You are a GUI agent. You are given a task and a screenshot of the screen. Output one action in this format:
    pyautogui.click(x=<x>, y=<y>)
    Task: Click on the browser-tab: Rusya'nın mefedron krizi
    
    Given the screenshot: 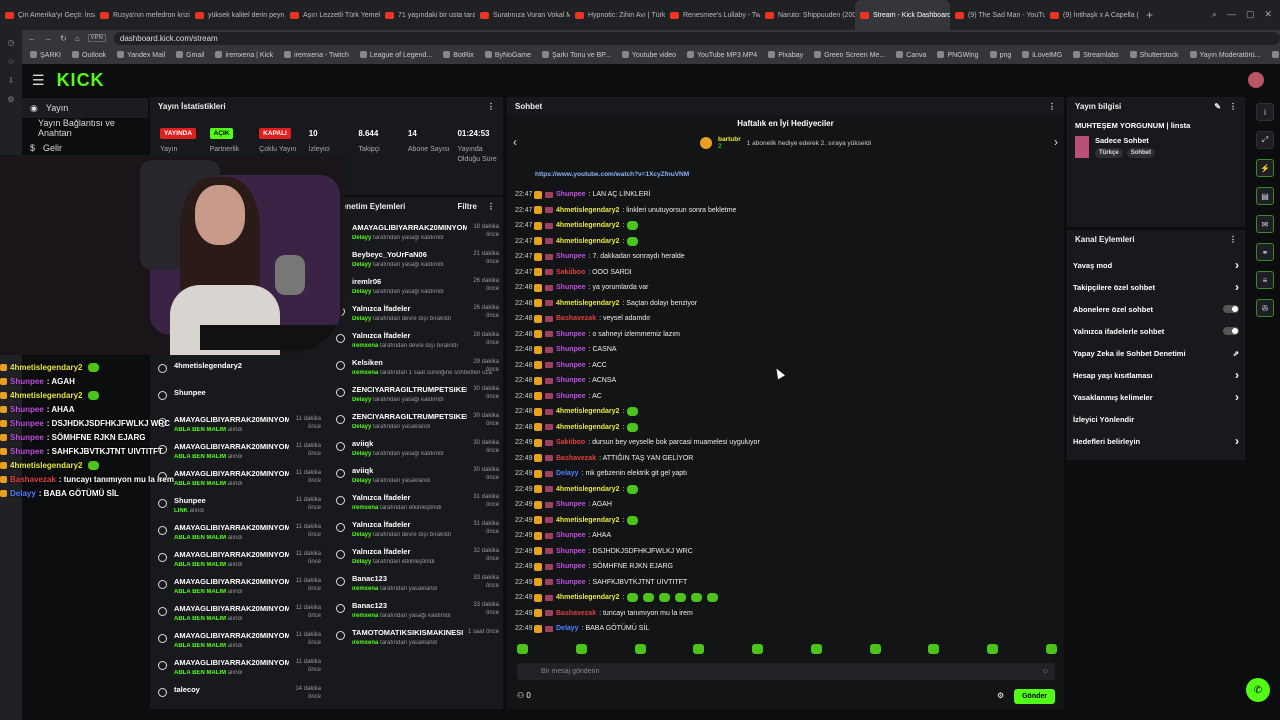 What is the action you would take?
    pyautogui.click(x=142, y=15)
    